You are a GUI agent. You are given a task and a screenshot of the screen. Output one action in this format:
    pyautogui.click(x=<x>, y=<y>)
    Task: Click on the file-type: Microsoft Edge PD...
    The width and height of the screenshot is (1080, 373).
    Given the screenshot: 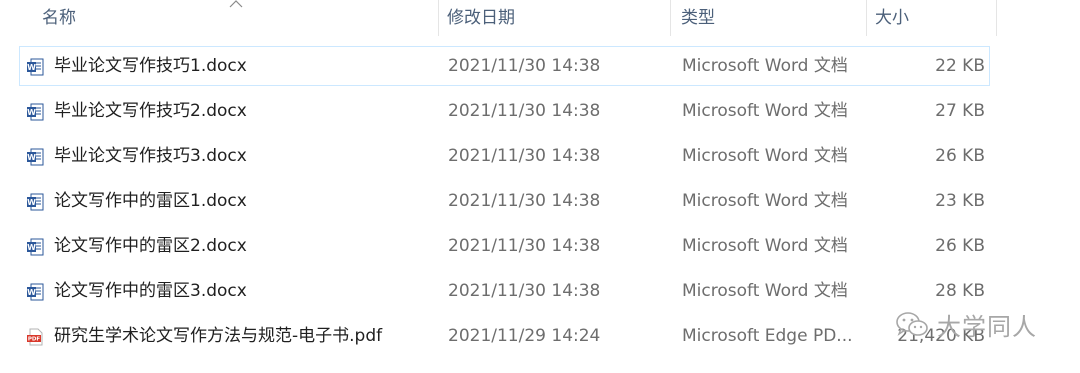 What is the action you would take?
    pyautogui.click(x=767, y=336)
    